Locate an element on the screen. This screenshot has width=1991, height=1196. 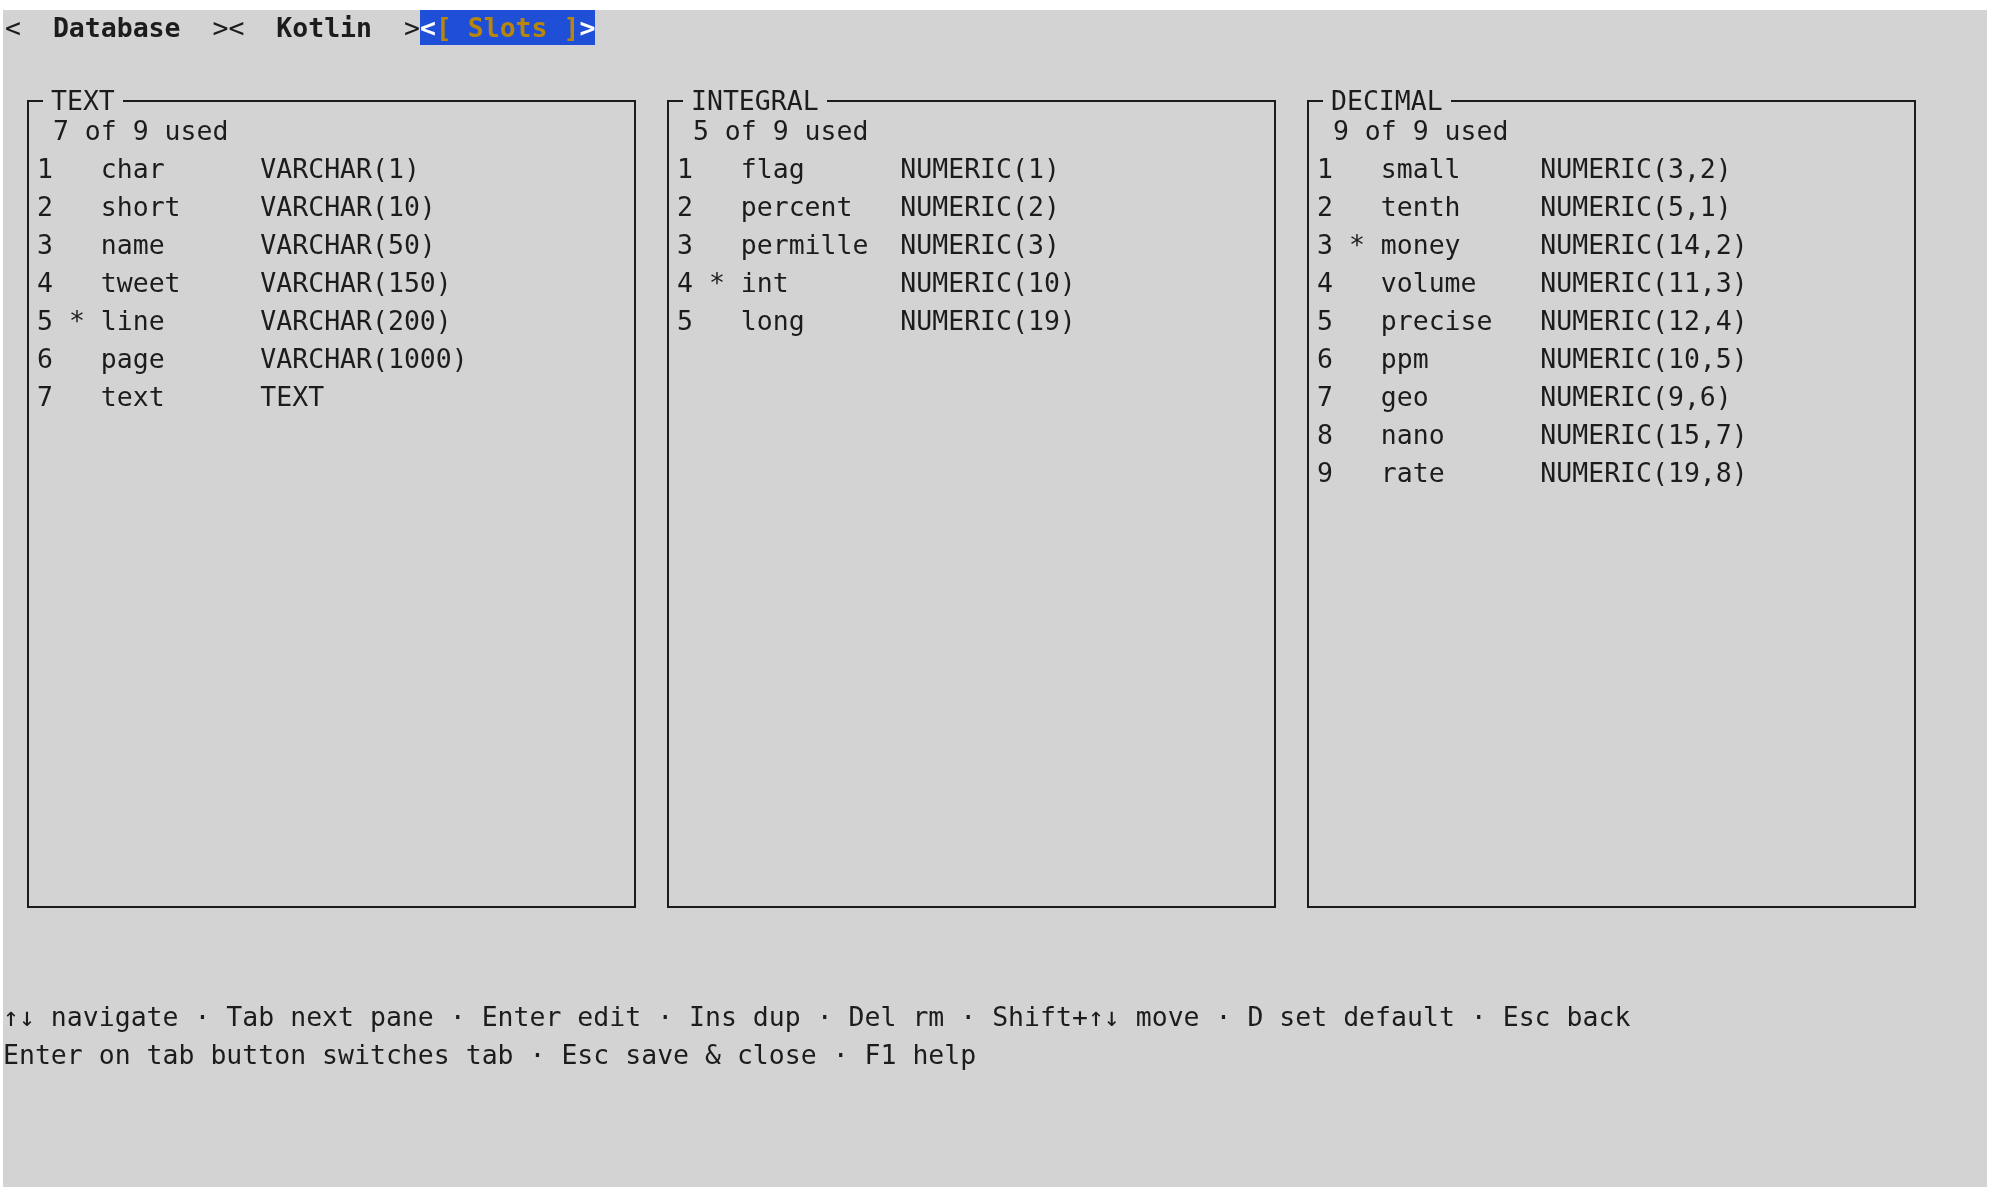
slot-type: NUMERIC(19,8) is located at coordinates (1644, 473).